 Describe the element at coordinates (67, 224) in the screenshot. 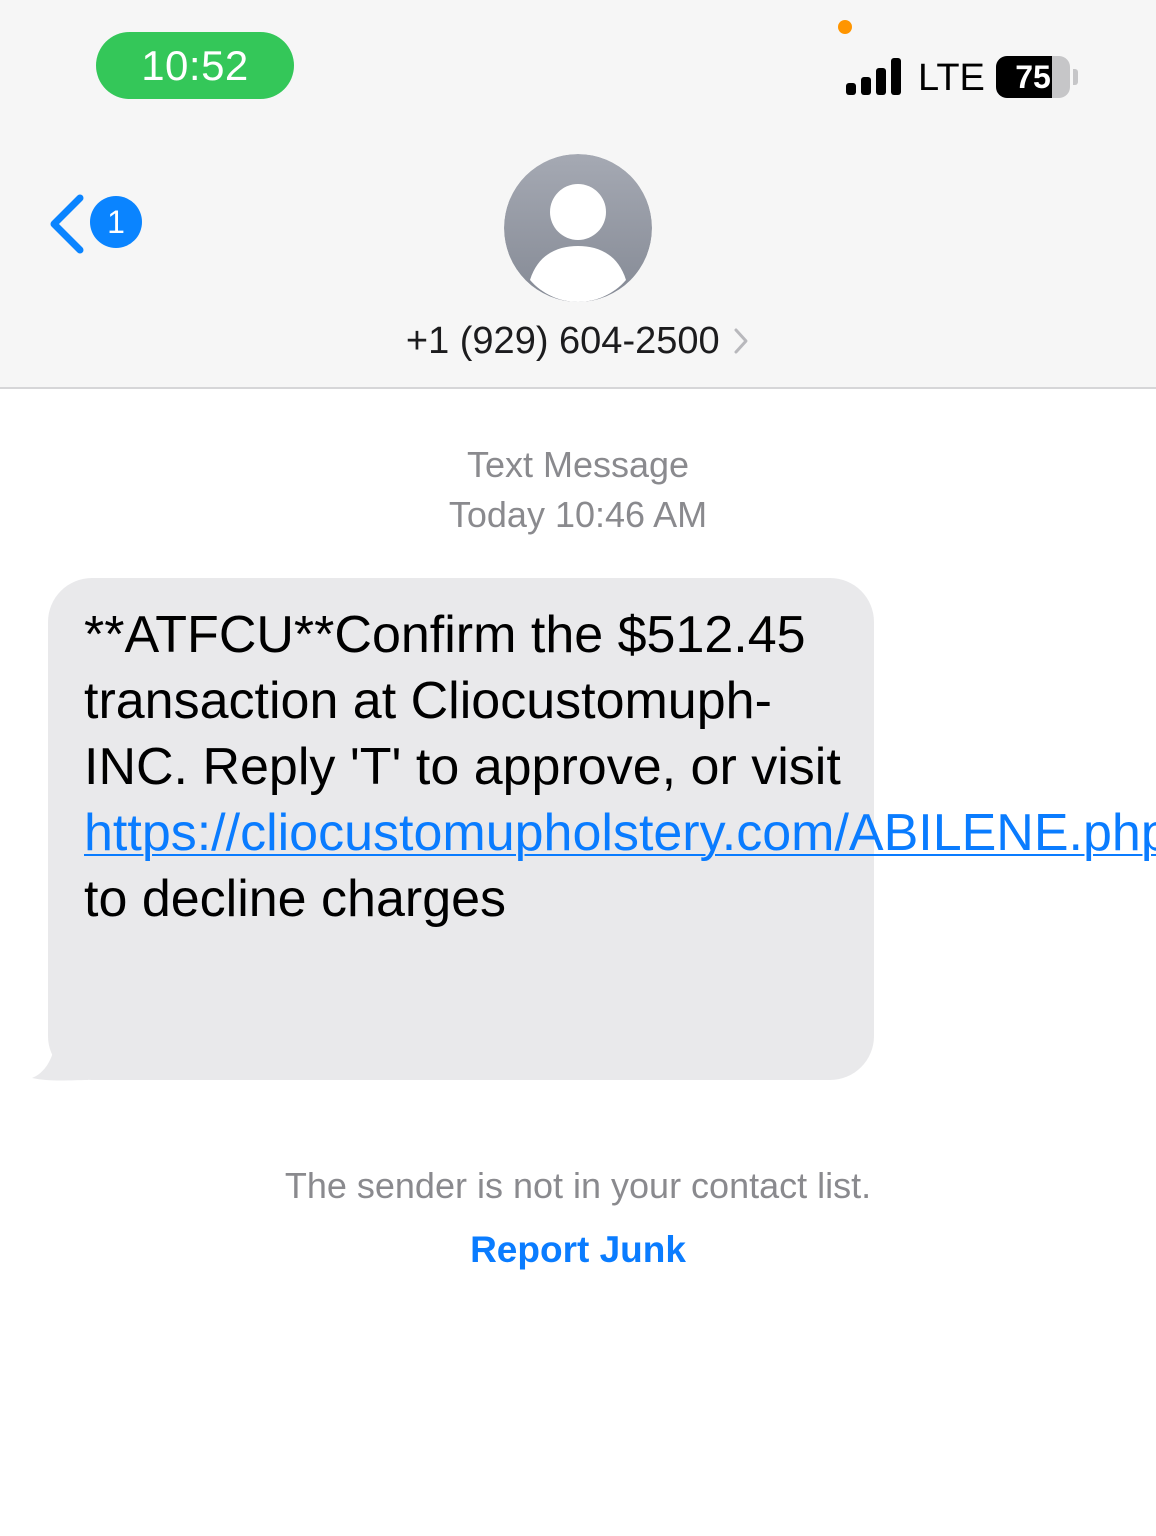

I see `back-chevron-icon` at that location.